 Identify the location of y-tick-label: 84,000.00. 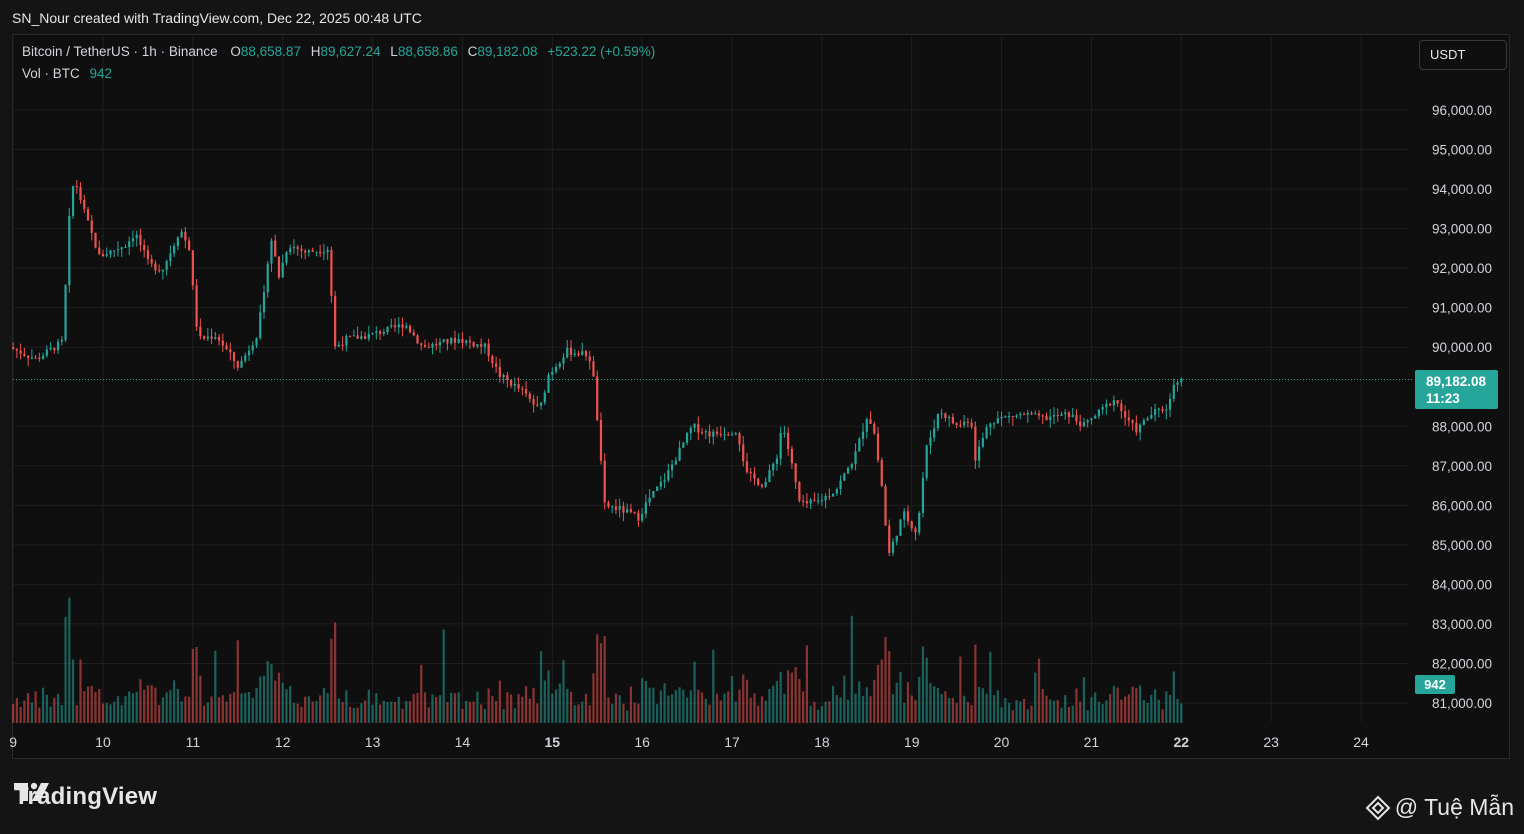
(1462, 584).